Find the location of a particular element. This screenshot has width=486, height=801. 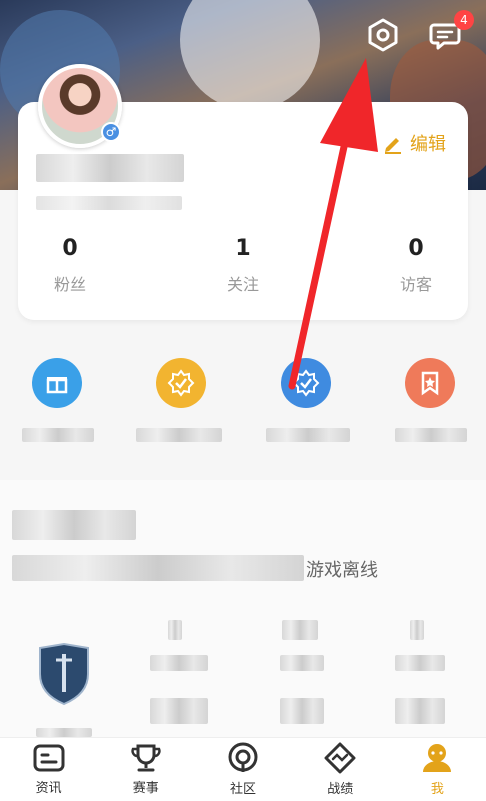

stat-fans: 0 粉丝 is located at coordinates (70, 265).